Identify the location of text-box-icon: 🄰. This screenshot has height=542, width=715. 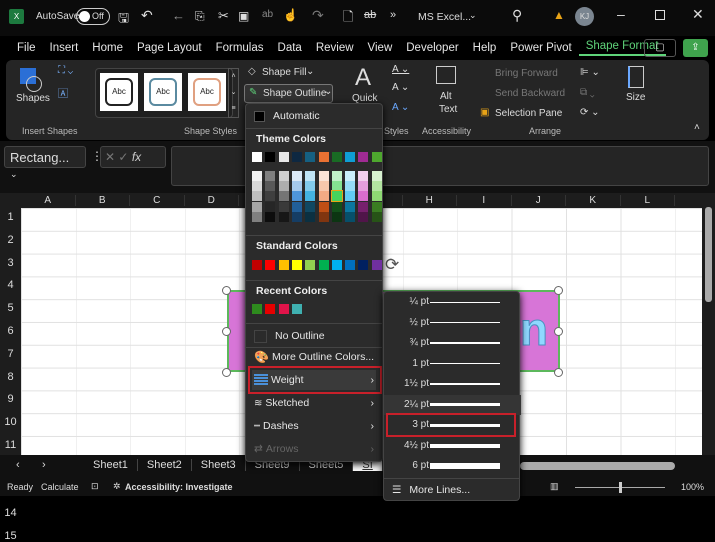
(63, 92).